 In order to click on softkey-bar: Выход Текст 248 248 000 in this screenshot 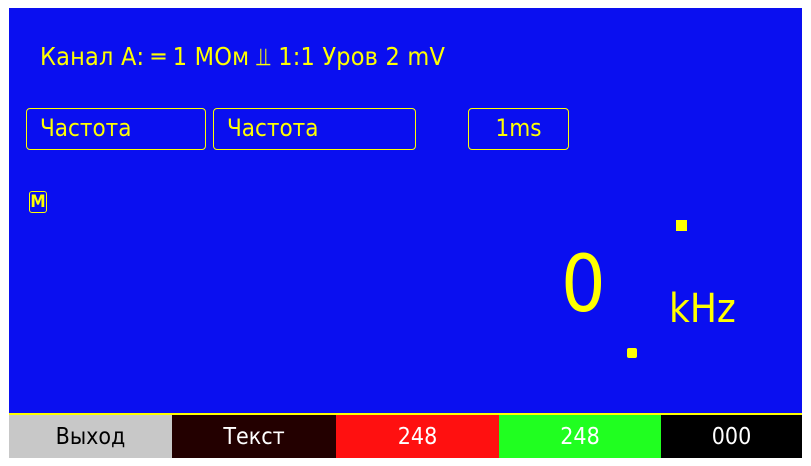, I will do `click(405, 435)`.